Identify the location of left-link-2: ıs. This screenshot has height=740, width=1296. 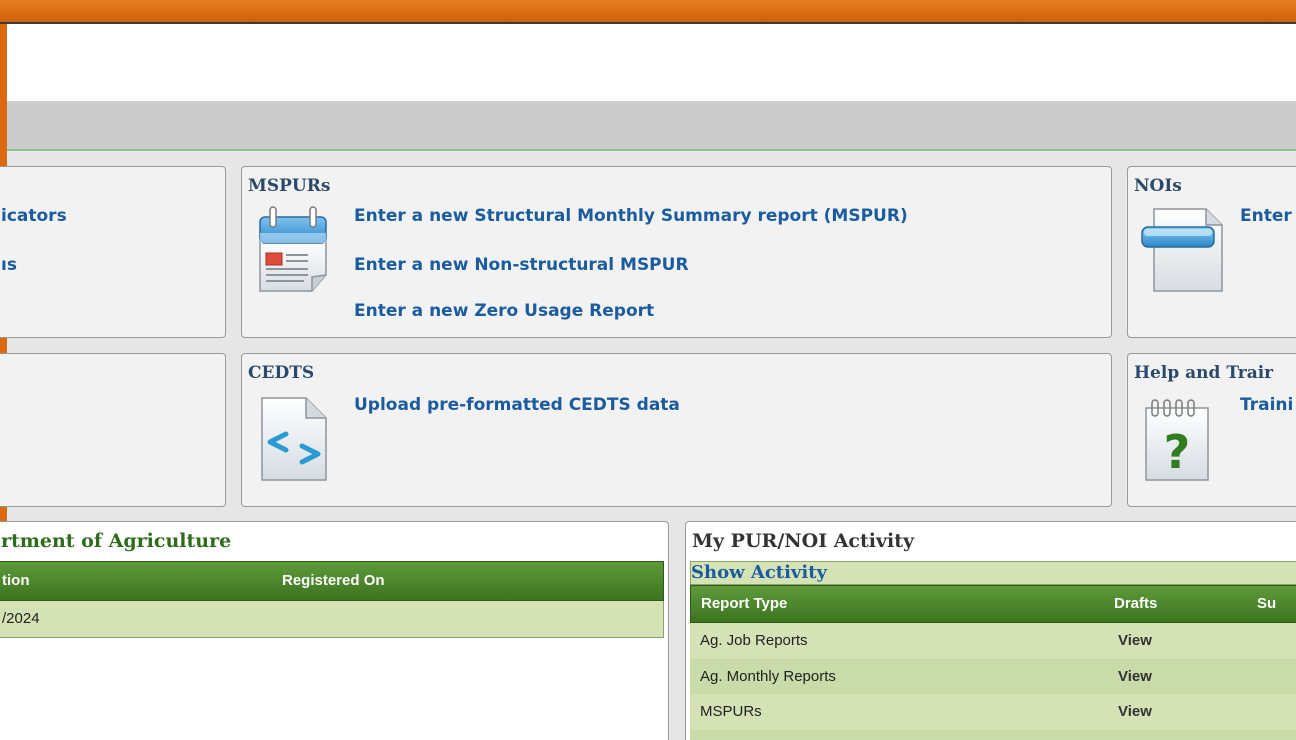
(9, 265).